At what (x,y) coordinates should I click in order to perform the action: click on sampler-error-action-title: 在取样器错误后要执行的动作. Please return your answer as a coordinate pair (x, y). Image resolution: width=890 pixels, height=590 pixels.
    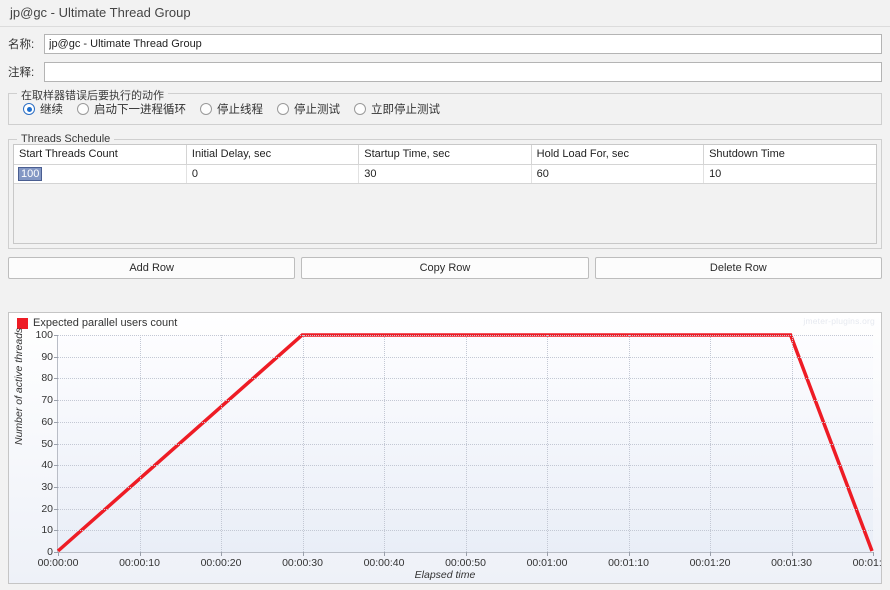
    Looking at the image, I should click on (92, 95).